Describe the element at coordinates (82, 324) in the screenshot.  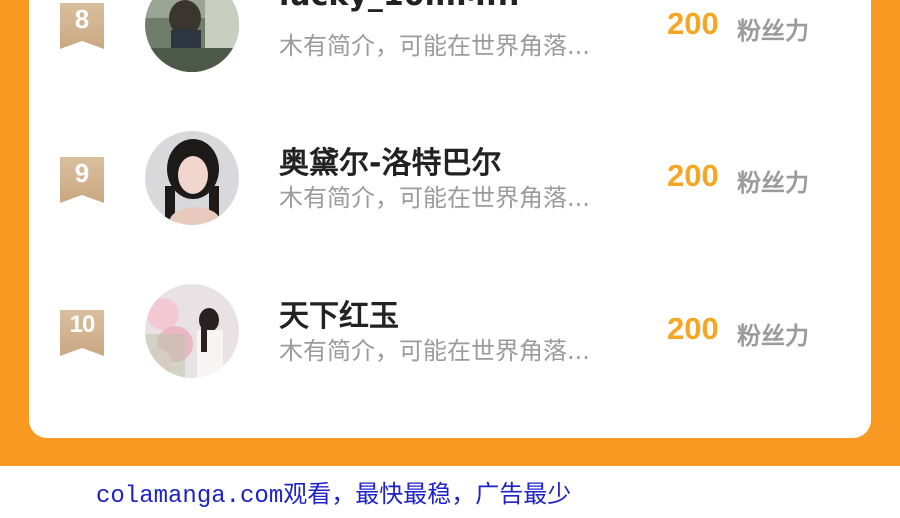
I see `rank-number: 10` at that location.